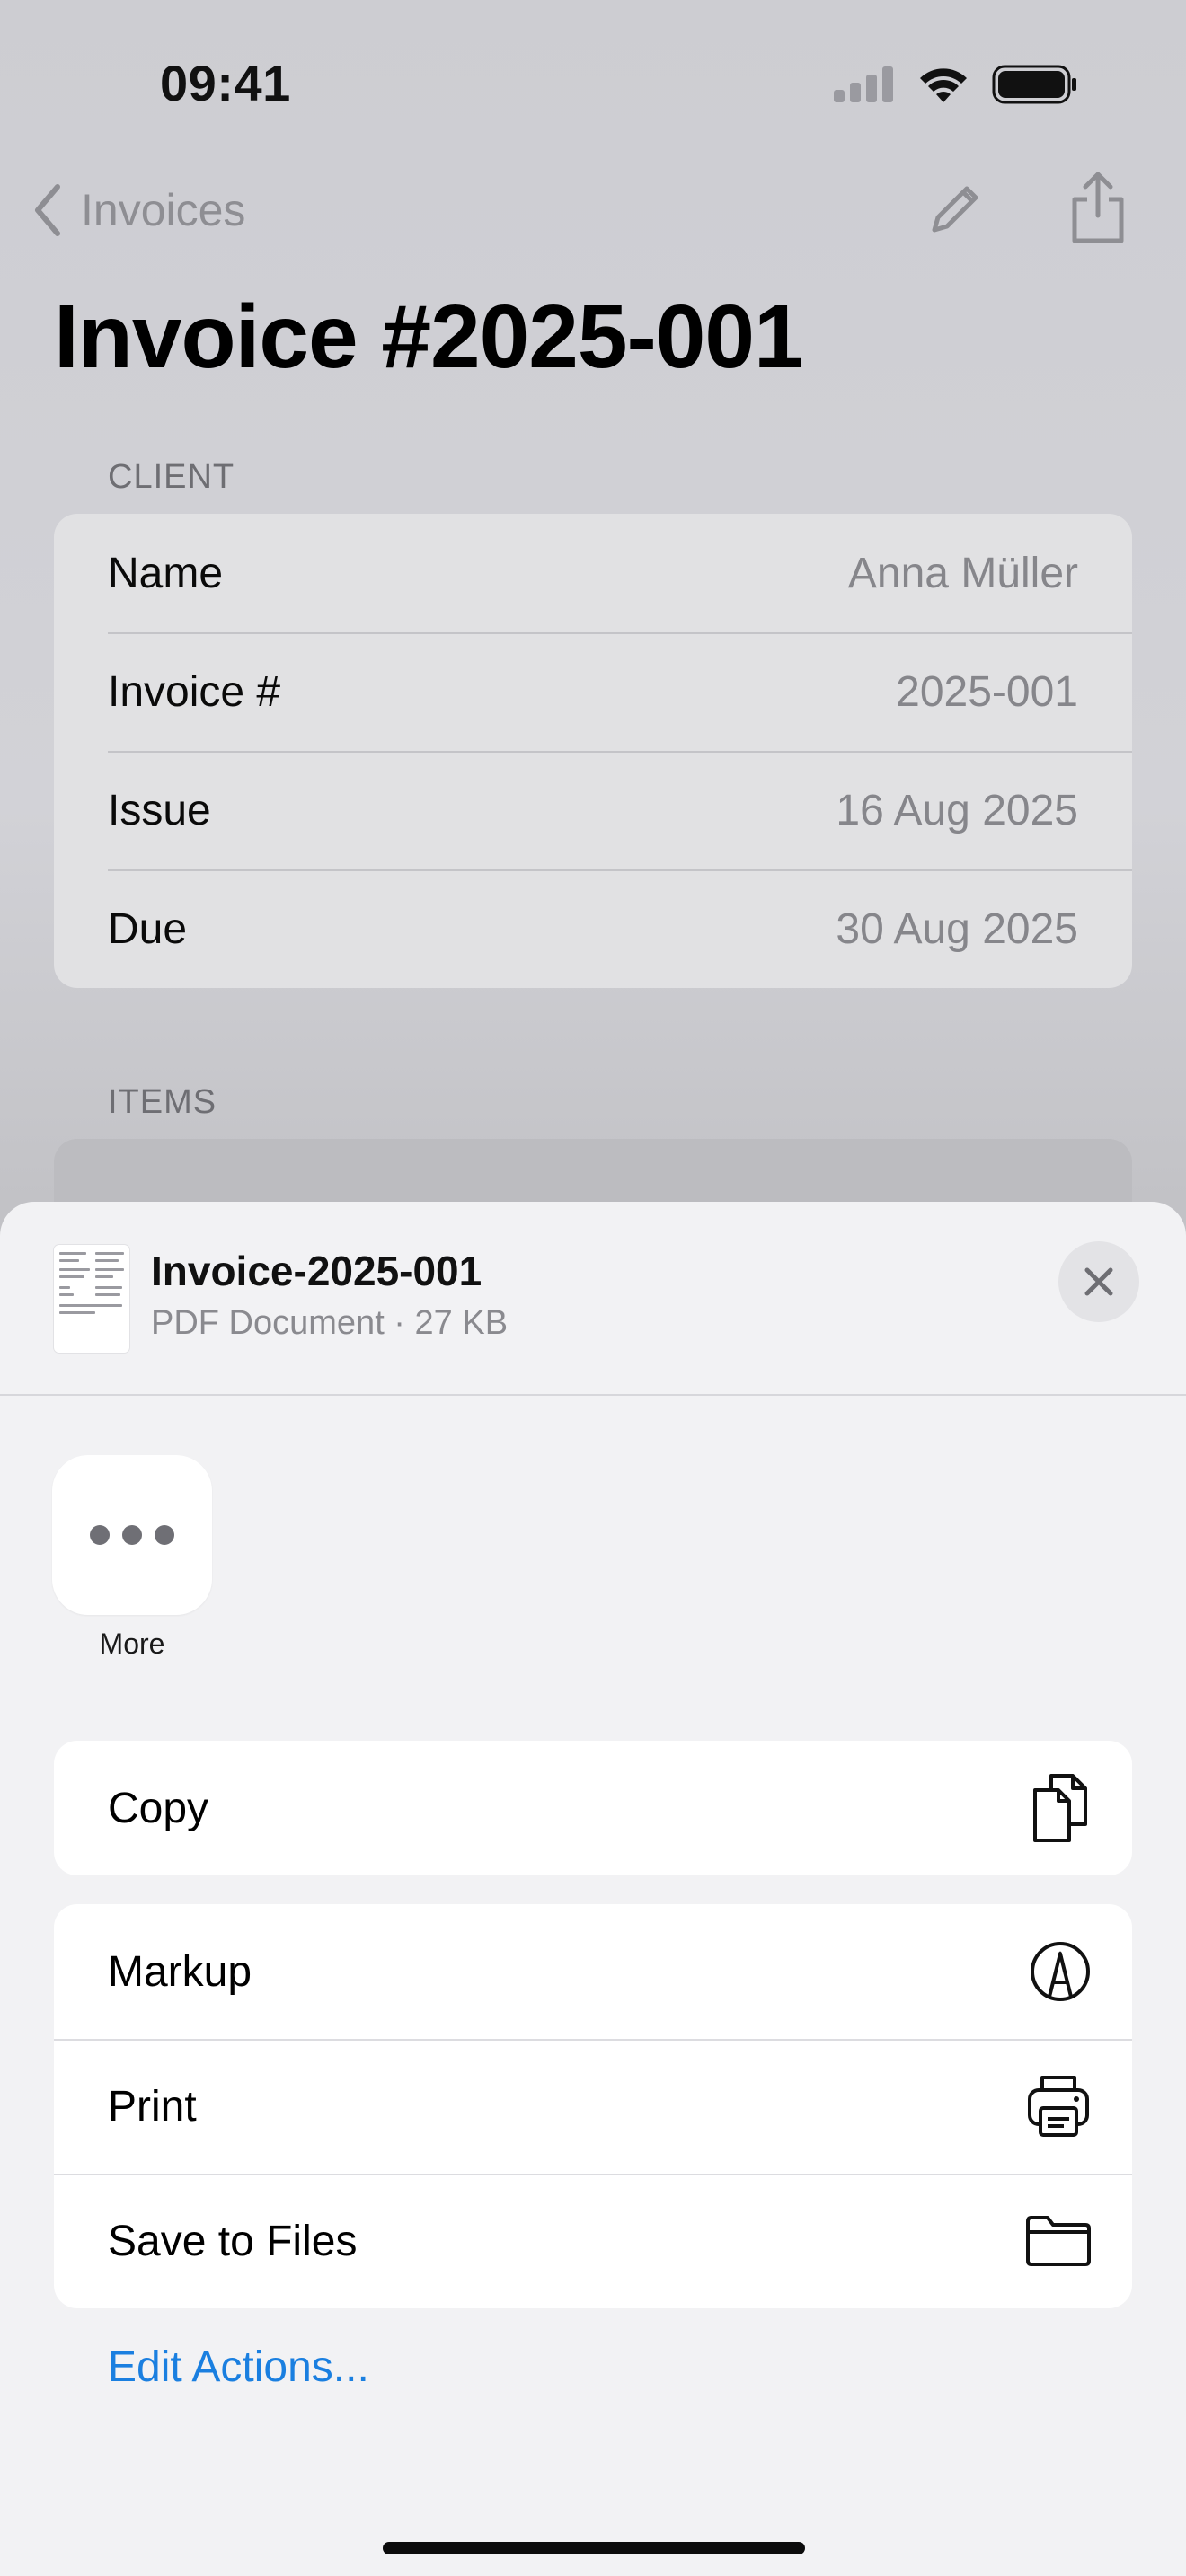 This screenshot has height=2576, width=1186. Describe the element at coordinates (593, 1299) in the screenshot. I see `share-sheet-header: Invoice-2025-001 PDF Document · 27 KB` at that location.